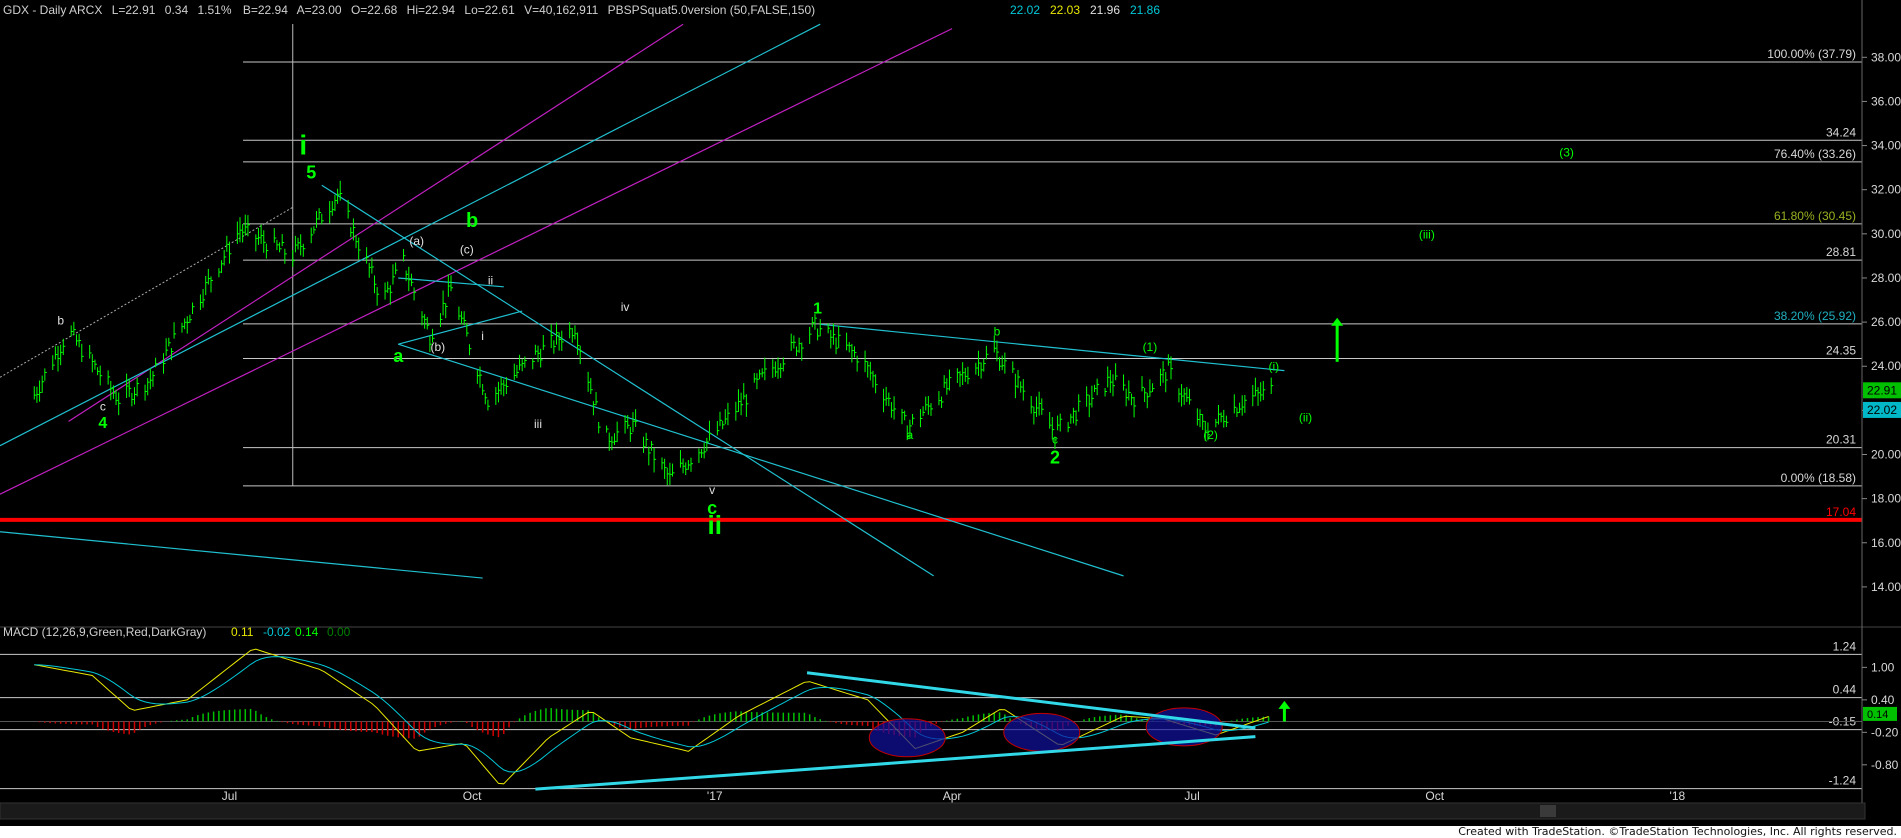 Image resolution: width=1901 pixels, height=838 pixels. I want to click on wave-label: (b), so click(437, 347).